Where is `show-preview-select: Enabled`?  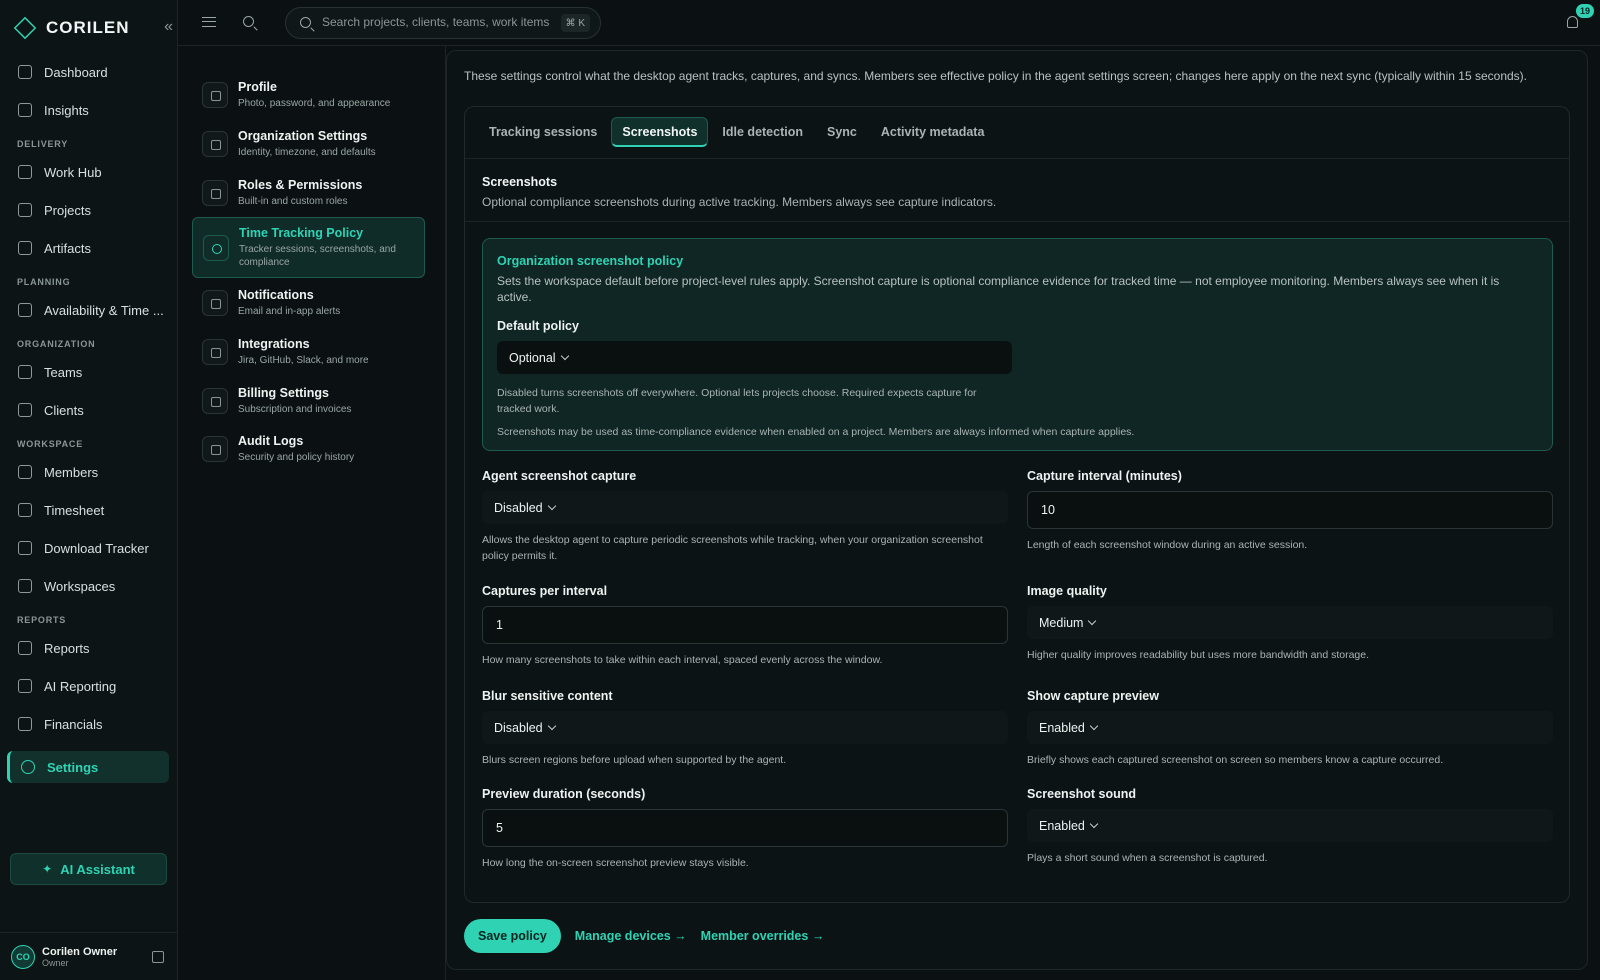
show-preview-select: Enabled is located at coordinates (1290, 727).